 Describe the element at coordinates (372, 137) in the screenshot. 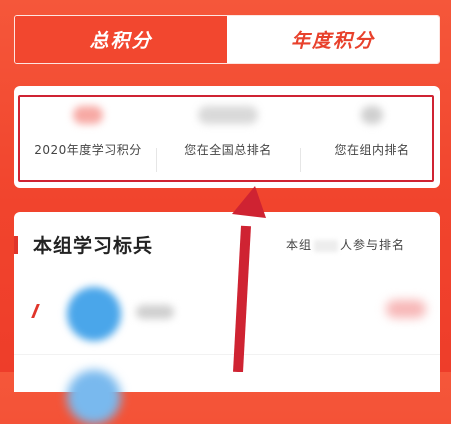

I see `stat-group-rank: 您在组内排名` at that location.